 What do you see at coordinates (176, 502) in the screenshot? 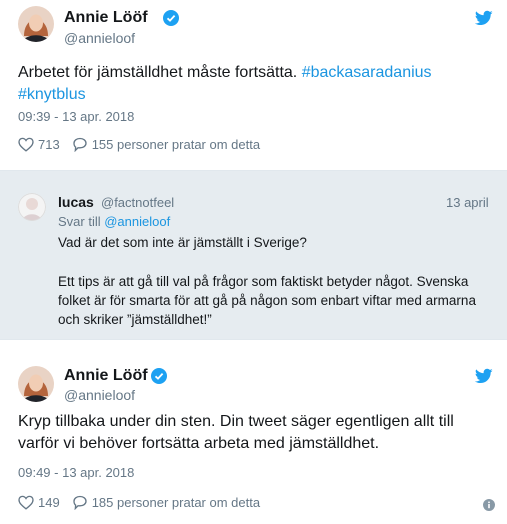
I see `talking-count: 185 personer pratar om detta` at bounding box center [176, 502].